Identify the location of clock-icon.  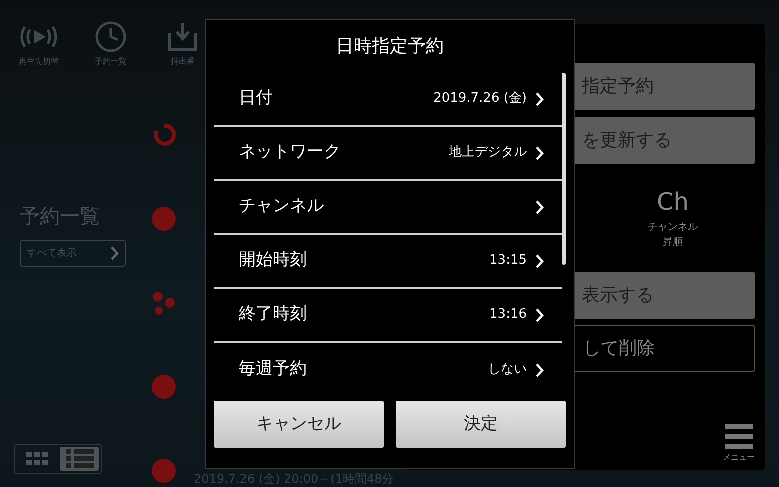
(111, 37).